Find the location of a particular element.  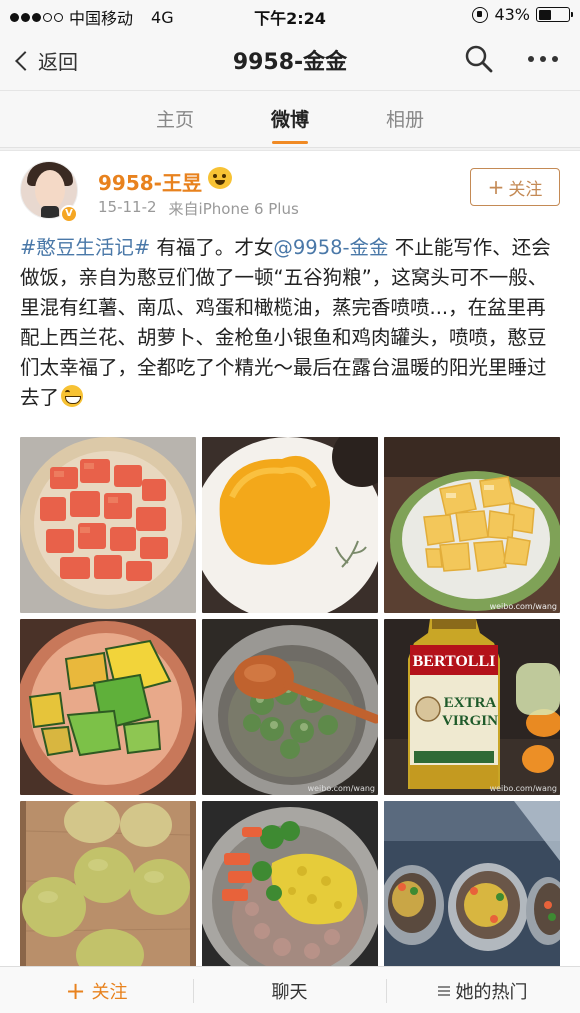

grin-emoji-icon is located at coordinates (72, 396).